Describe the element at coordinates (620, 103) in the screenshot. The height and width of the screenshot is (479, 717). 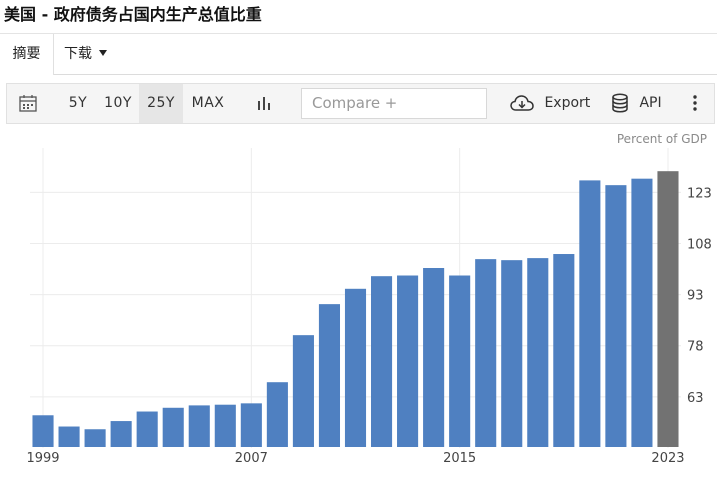
I see `database-icon` at that location.